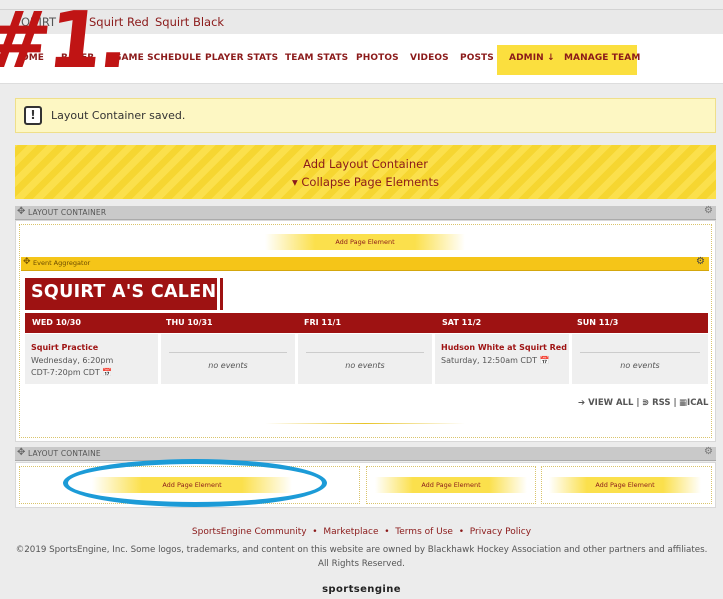 This screenshot has height=599, width=723. Describe the element at coordinates (64, 453) in the screenshot. I see `layout-container-label: LAYOUT CONTAINE` at that location.